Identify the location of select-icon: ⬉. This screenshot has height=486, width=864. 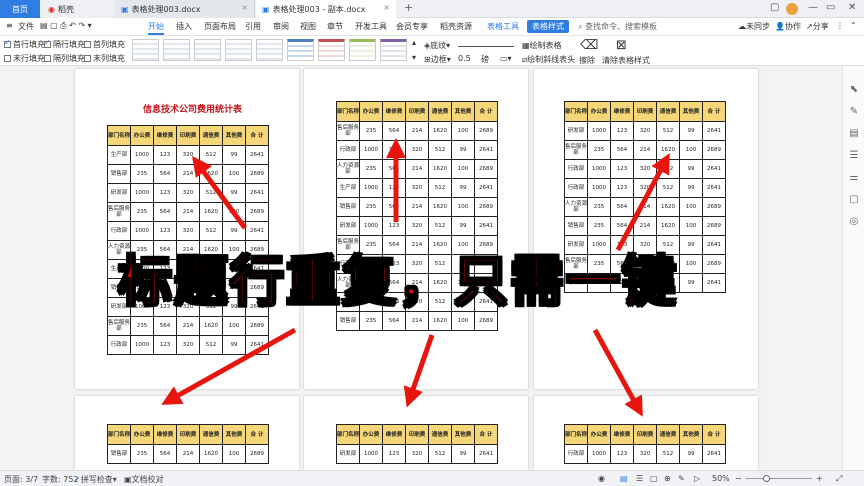
(854, 90).